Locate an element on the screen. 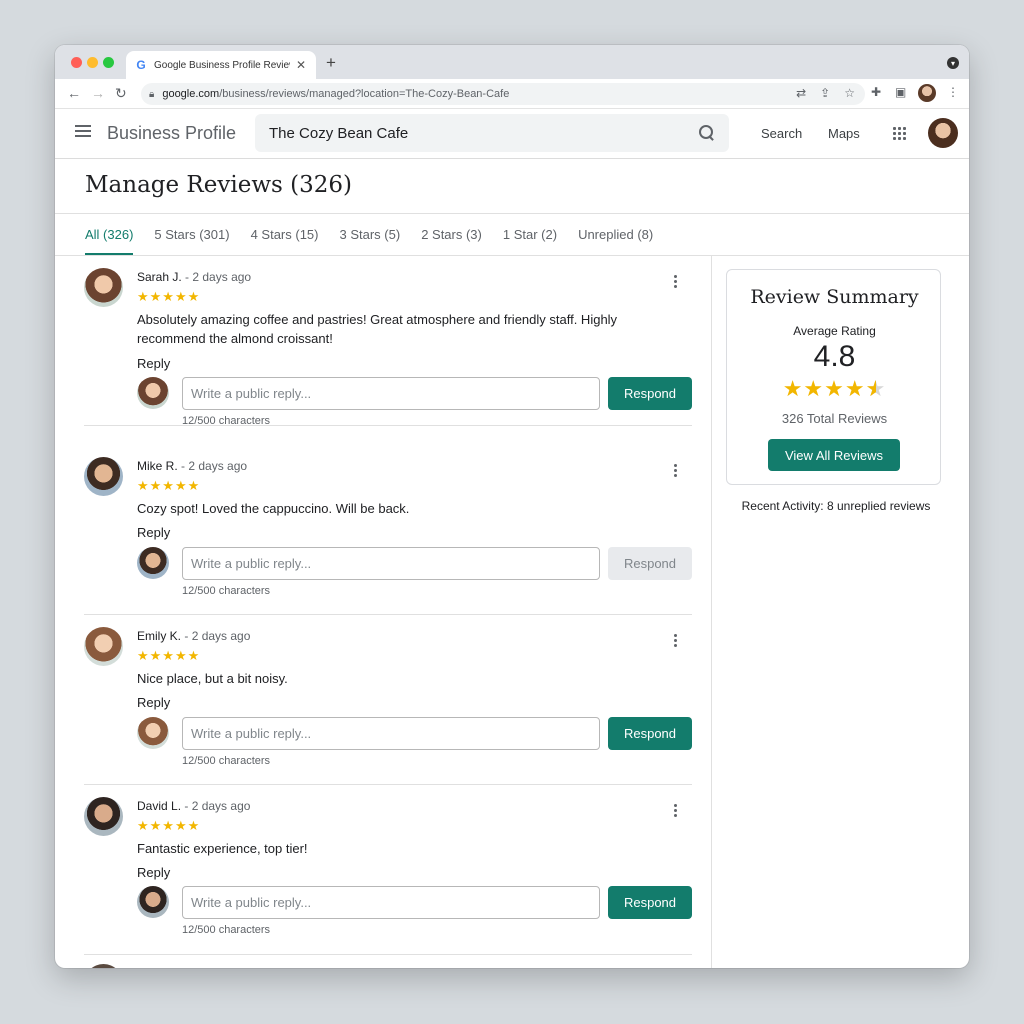 The height and width of the screenshot is (1024, 1024). tab-search-icon: ▾ is located at coordinates (953, 63).